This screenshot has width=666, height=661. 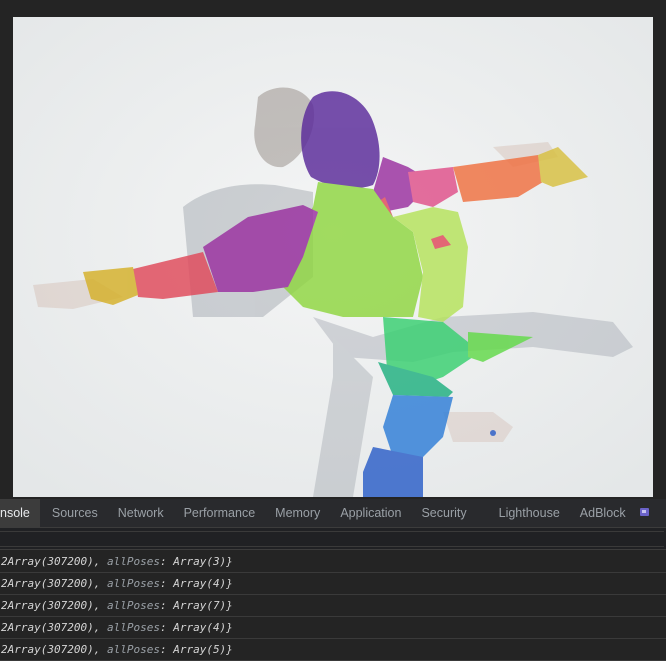 I want to click on segment-foot-dot, so click(x=493, y=433).